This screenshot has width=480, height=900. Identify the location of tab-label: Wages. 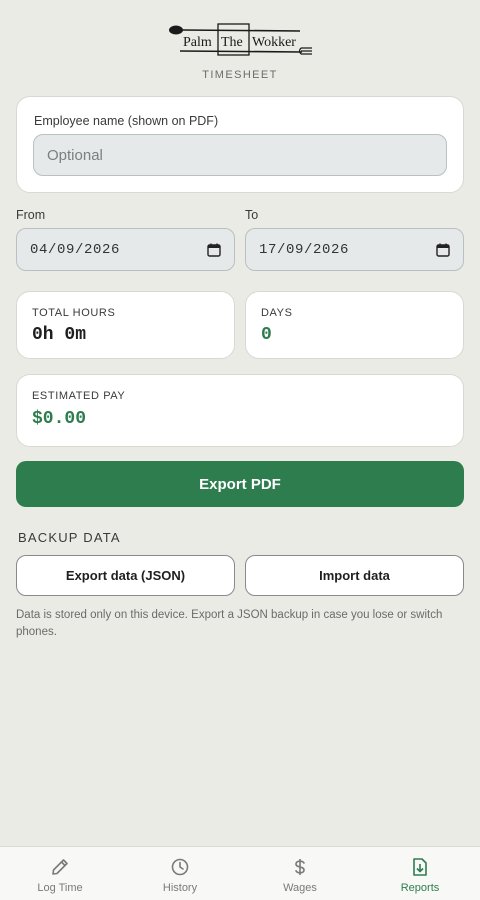
(300, 888).